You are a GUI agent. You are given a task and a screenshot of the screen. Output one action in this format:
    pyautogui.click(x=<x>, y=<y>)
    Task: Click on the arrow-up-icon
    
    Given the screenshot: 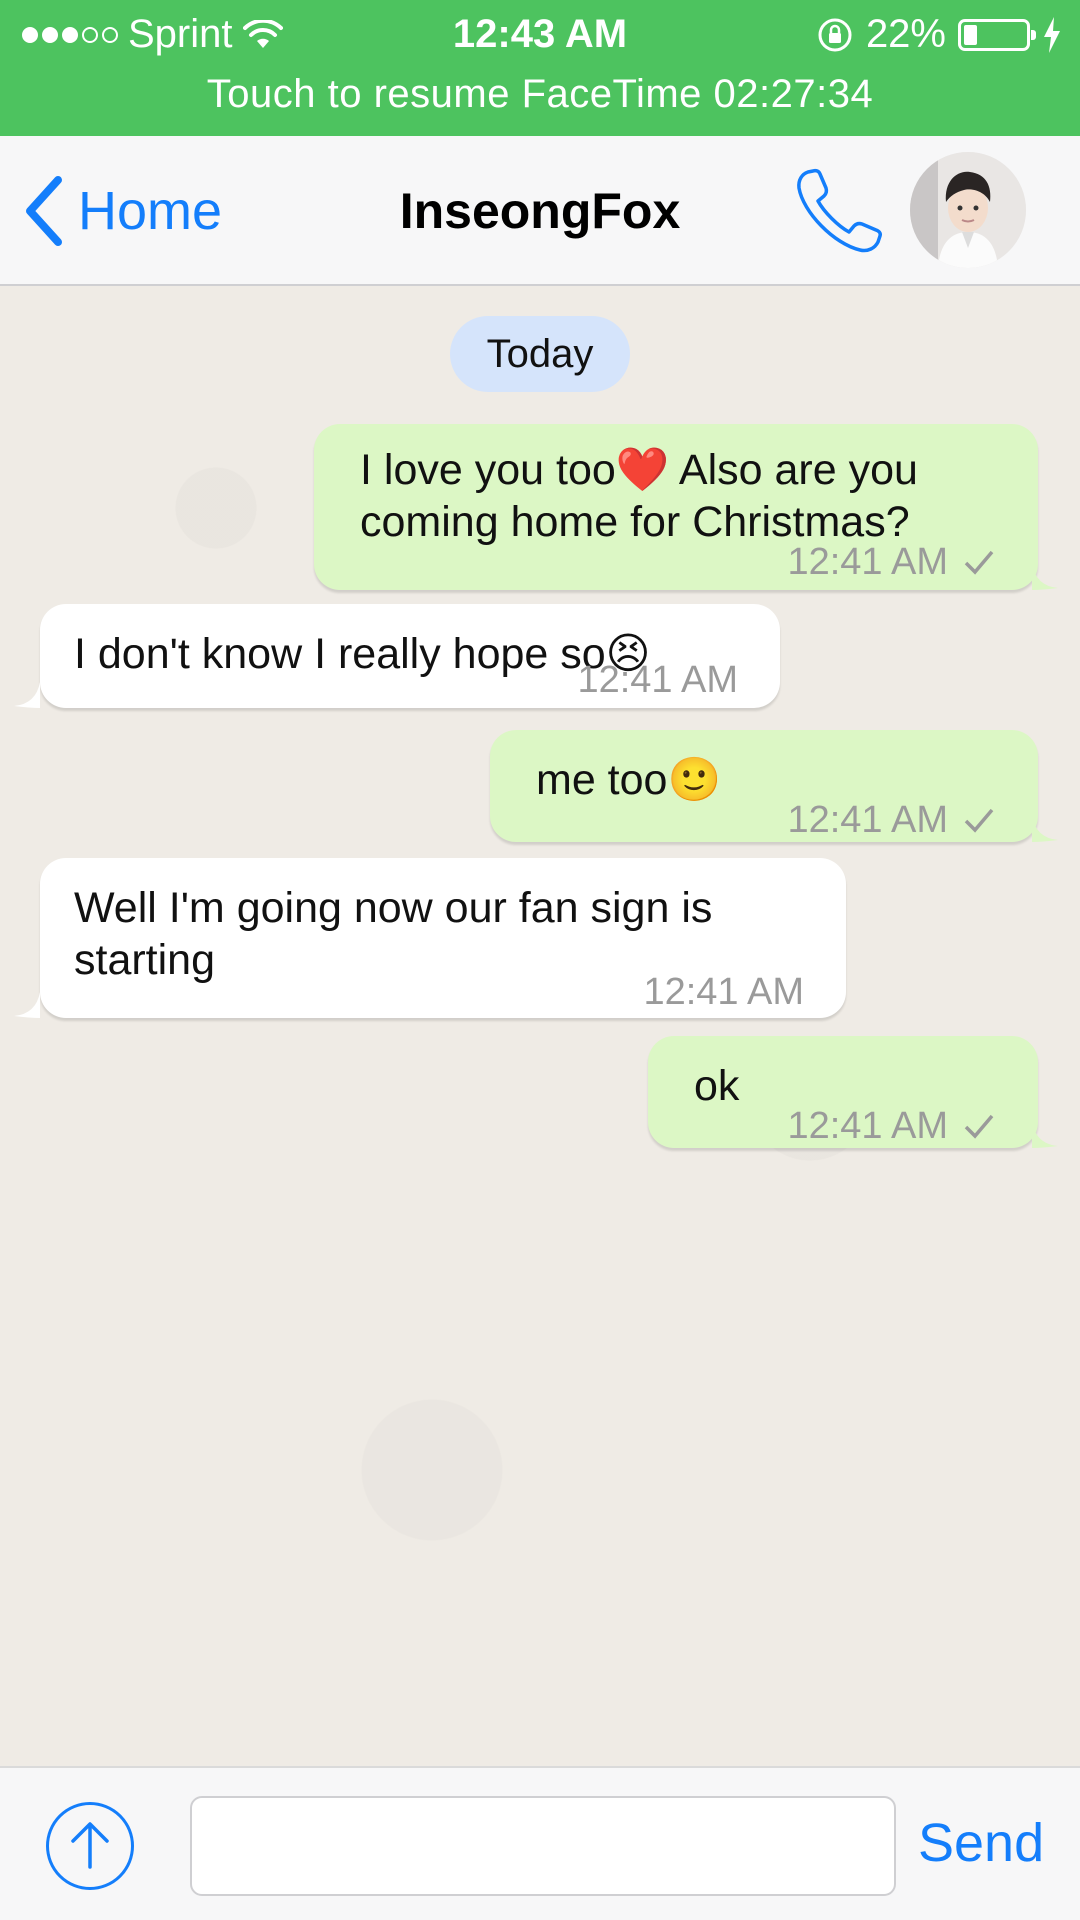 What is the action you would take?
    pyautogui.click(x=90, y=1845)
    